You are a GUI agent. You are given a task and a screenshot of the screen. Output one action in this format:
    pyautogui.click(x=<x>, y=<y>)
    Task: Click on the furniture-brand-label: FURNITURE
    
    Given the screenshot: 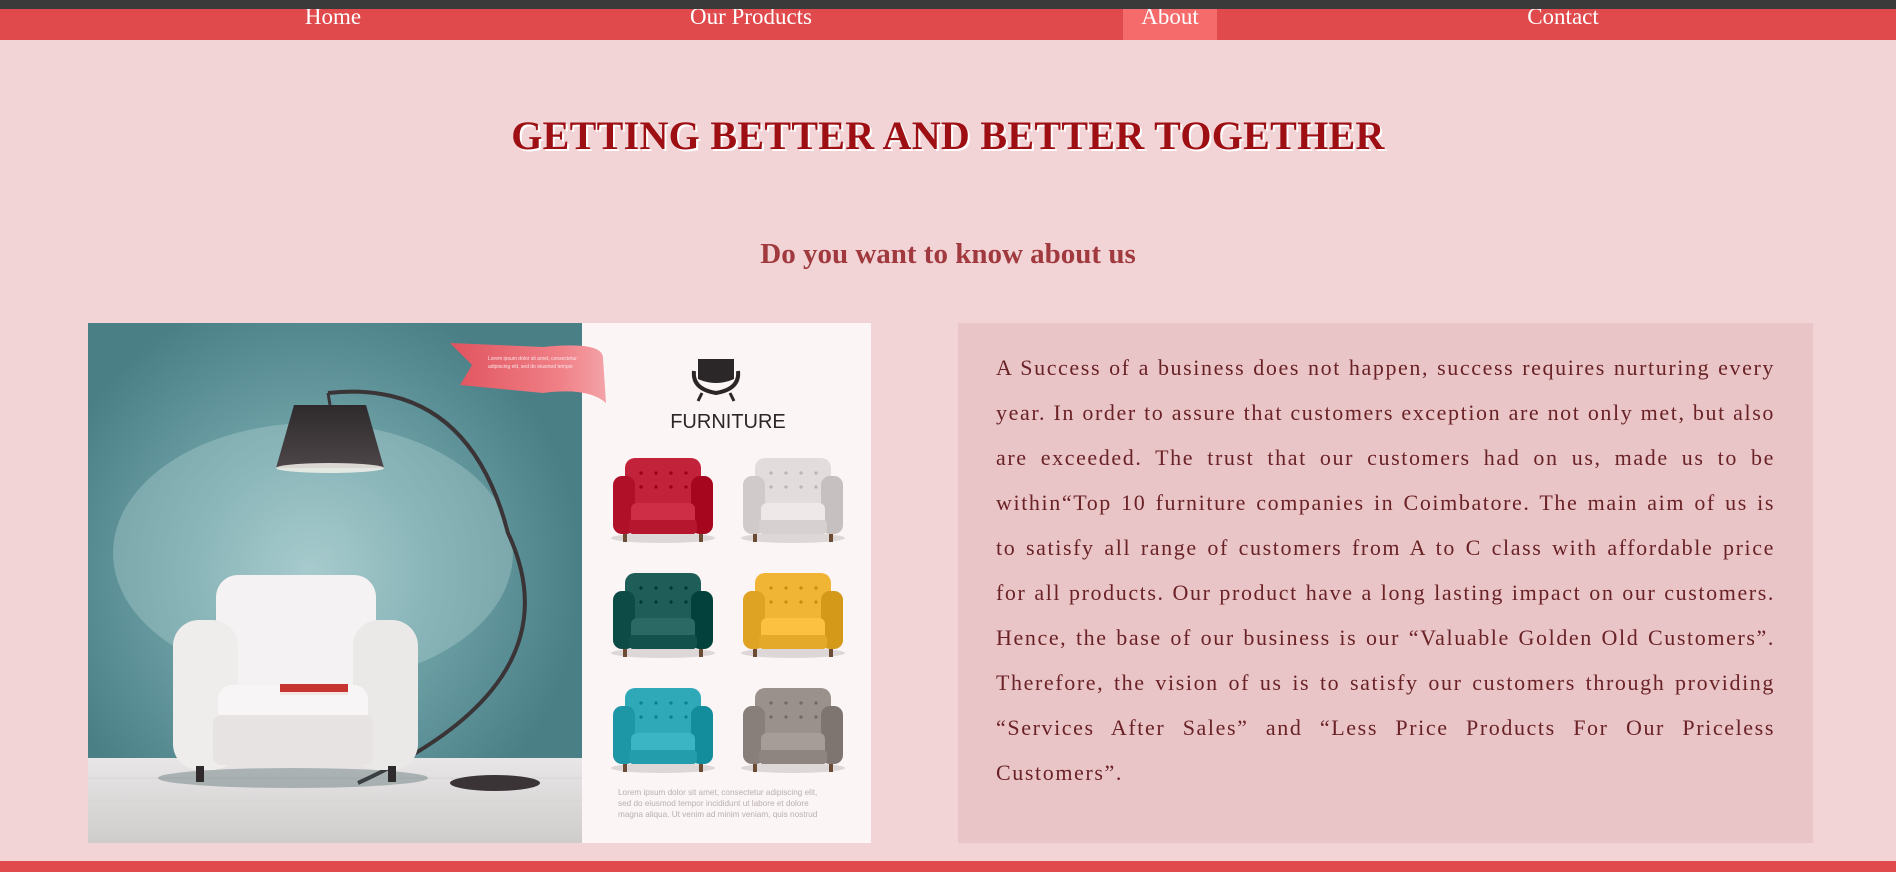 What is the action you would take?
    pyautogui.click(x=728, y=422)
    